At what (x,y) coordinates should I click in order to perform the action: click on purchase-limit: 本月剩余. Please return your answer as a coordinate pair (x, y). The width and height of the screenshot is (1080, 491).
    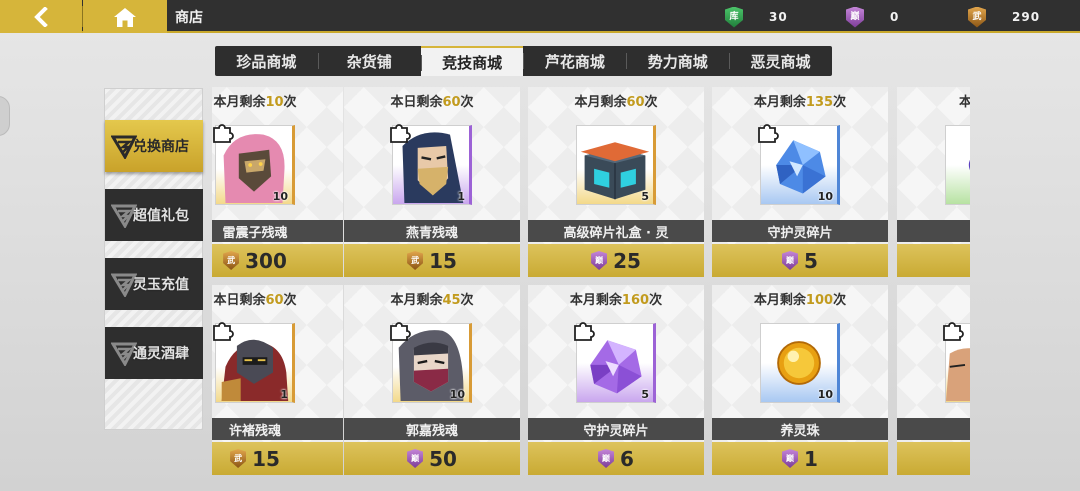
    Looking at the image, I should click on (964, 102).